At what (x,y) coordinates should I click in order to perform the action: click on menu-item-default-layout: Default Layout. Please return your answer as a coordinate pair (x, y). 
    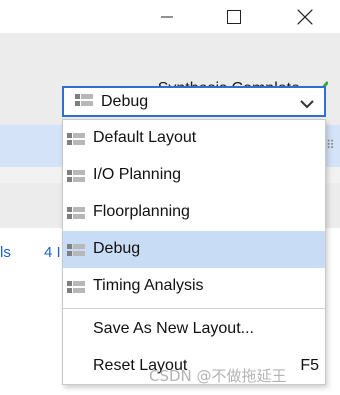
    Looking at the image, I should click on (194, 138).